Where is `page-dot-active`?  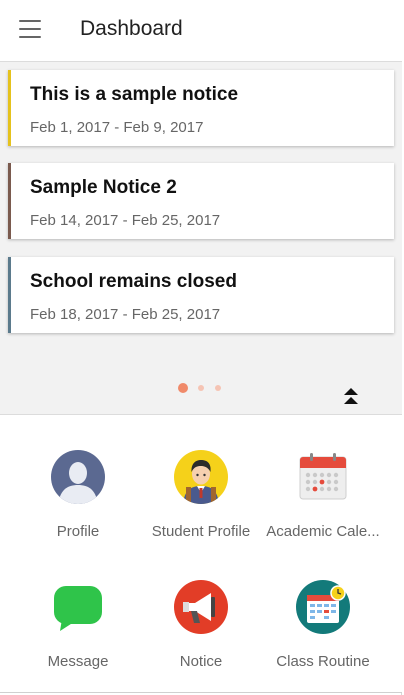
page-dot-active is located at coordinates (183, 388).